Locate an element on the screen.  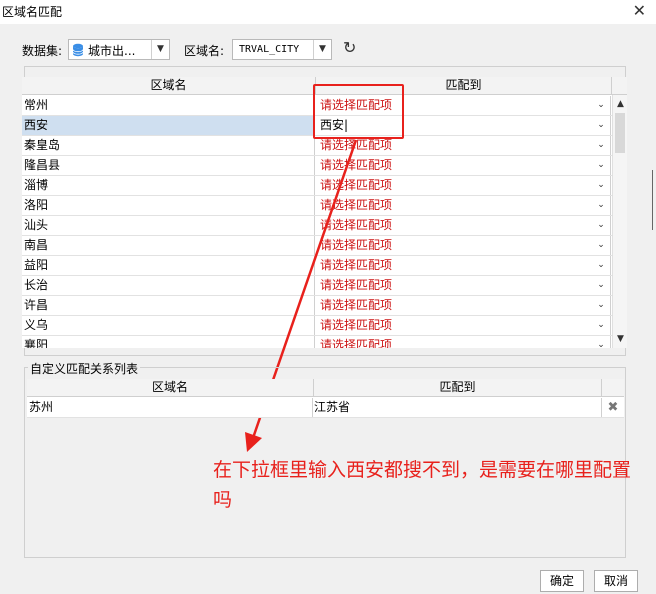
scroll-down-icon: ▼ is located at coordinates (620, 339).